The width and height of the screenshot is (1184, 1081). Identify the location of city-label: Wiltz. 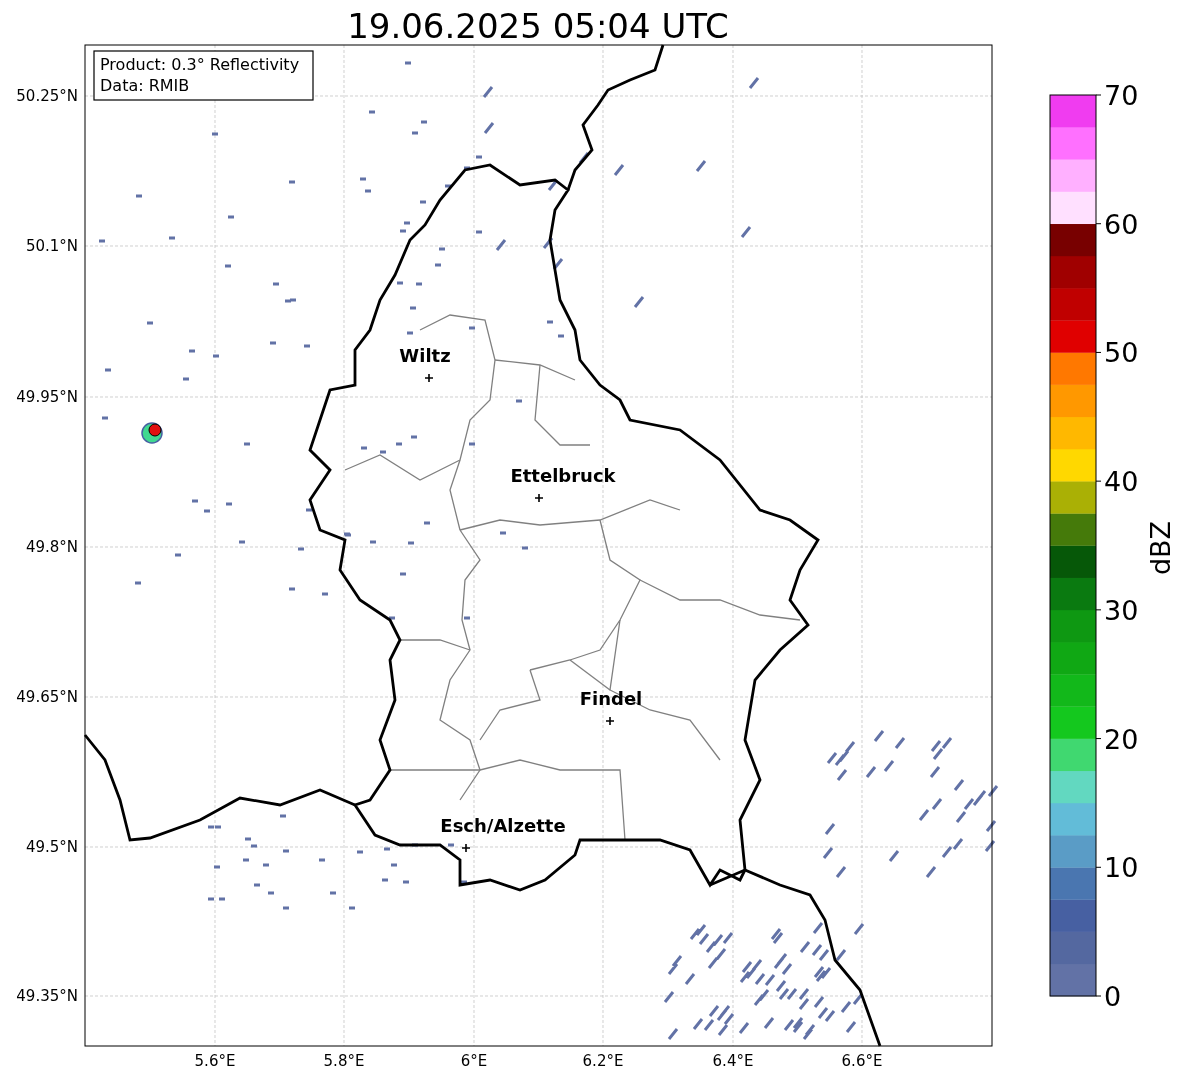
(425, 355).